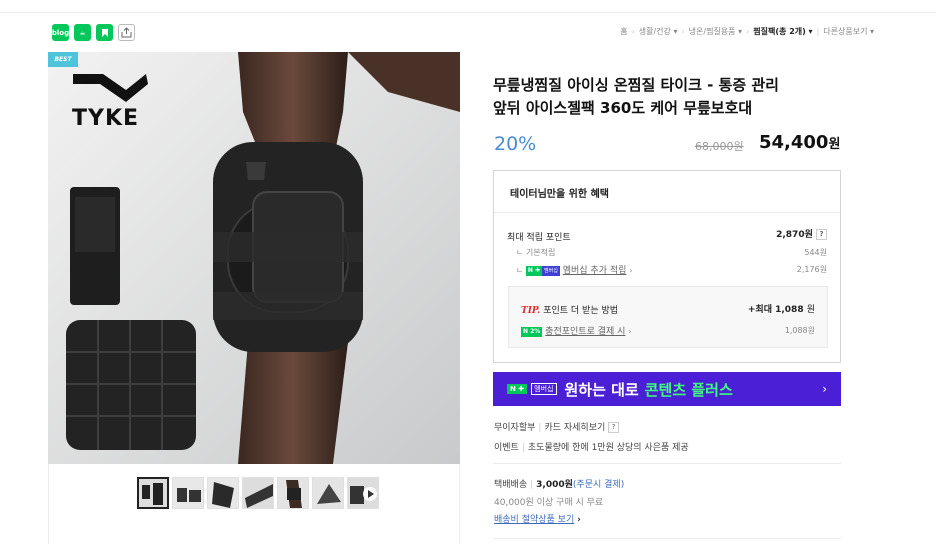 Image resolution: width=936 pixels, height=545 pixels. I want to click on breadcrumb-category-1: 생활/건강 ▾, so click(658, 31).